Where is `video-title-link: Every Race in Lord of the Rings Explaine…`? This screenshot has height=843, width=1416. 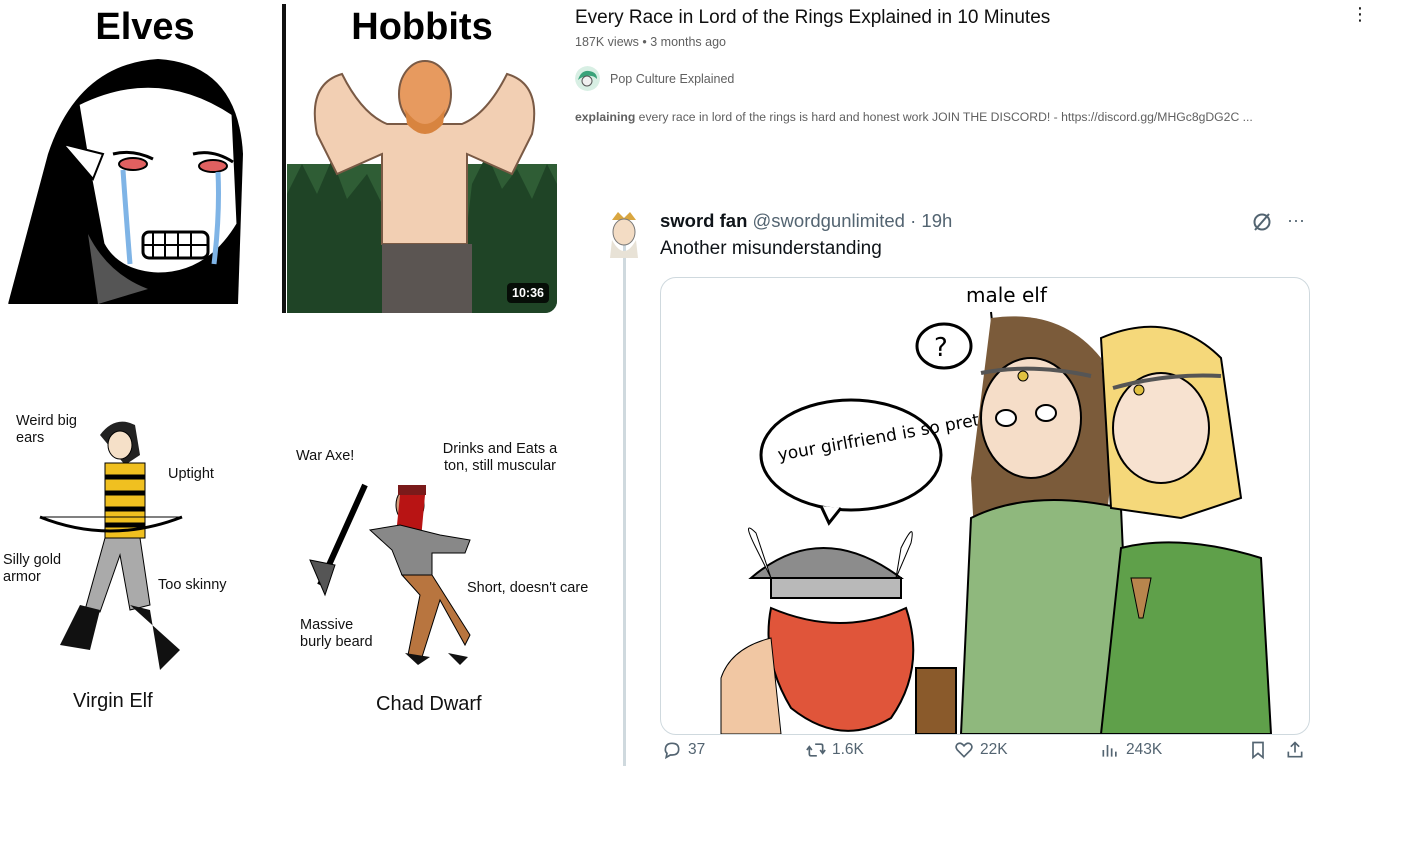 video-title-link: Every Race in Lord of the Rings Explaine… is located at coordinates (812, 18).